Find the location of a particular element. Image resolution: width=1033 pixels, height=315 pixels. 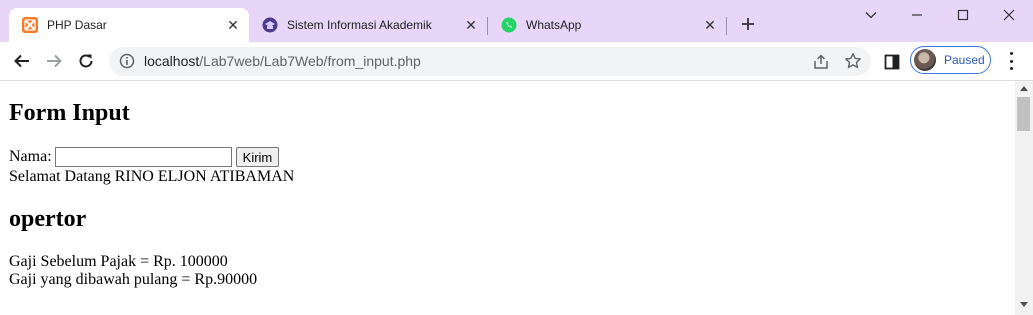

minimize-button is located at coordinates (917, 15).